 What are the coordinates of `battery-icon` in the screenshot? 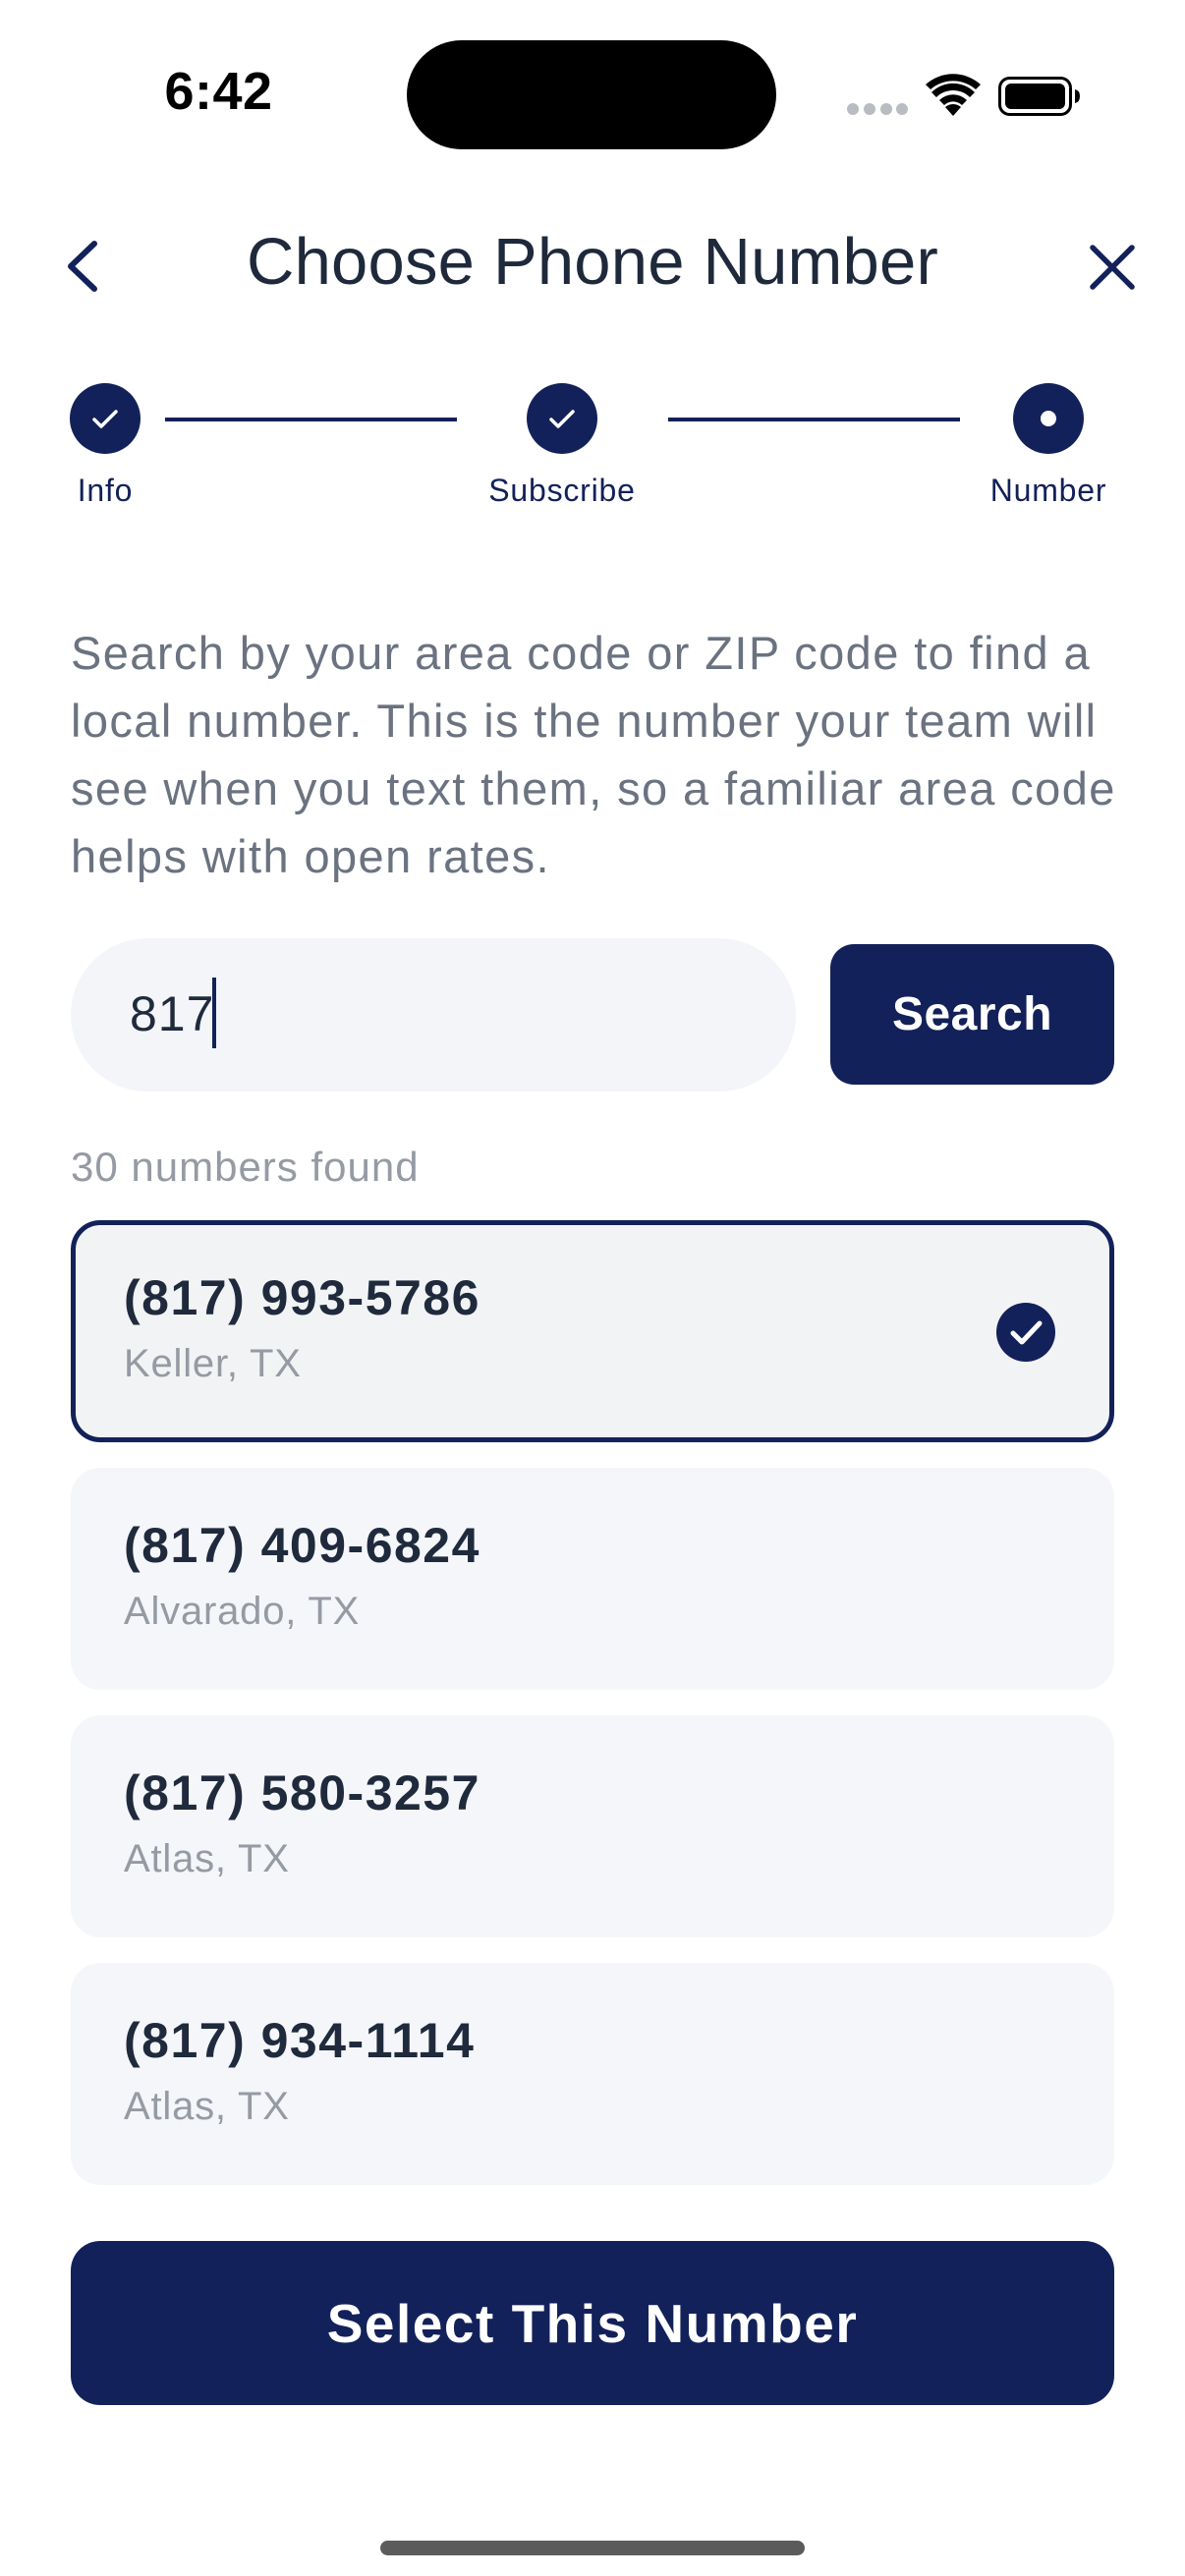 It's located at (1039, 96).